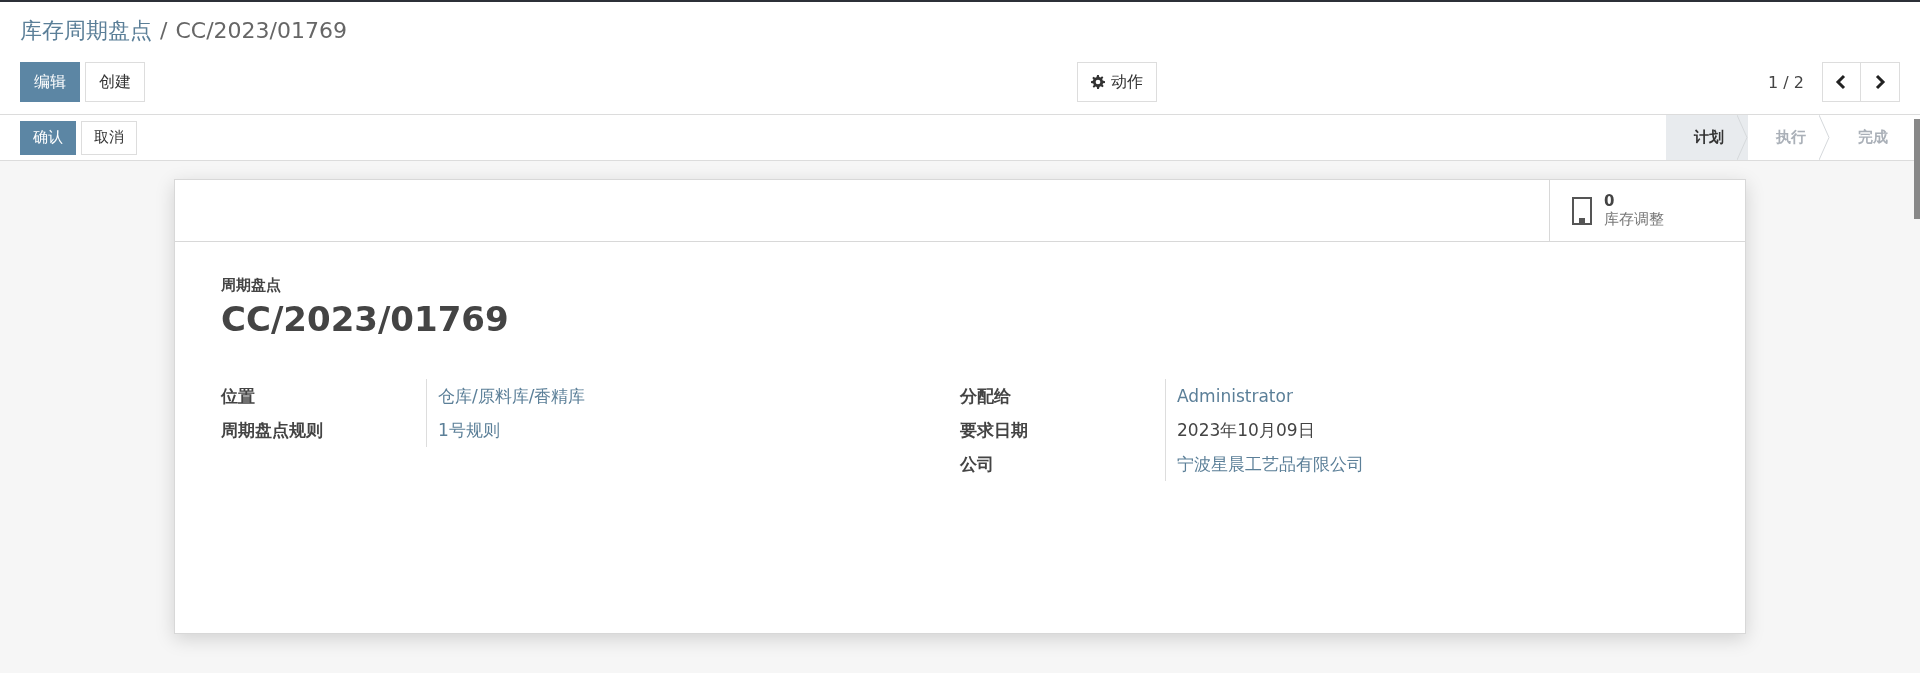  Describe the element at coordinates (48, 137) in the screenshot. I see `primary-button: 确认` at that location.